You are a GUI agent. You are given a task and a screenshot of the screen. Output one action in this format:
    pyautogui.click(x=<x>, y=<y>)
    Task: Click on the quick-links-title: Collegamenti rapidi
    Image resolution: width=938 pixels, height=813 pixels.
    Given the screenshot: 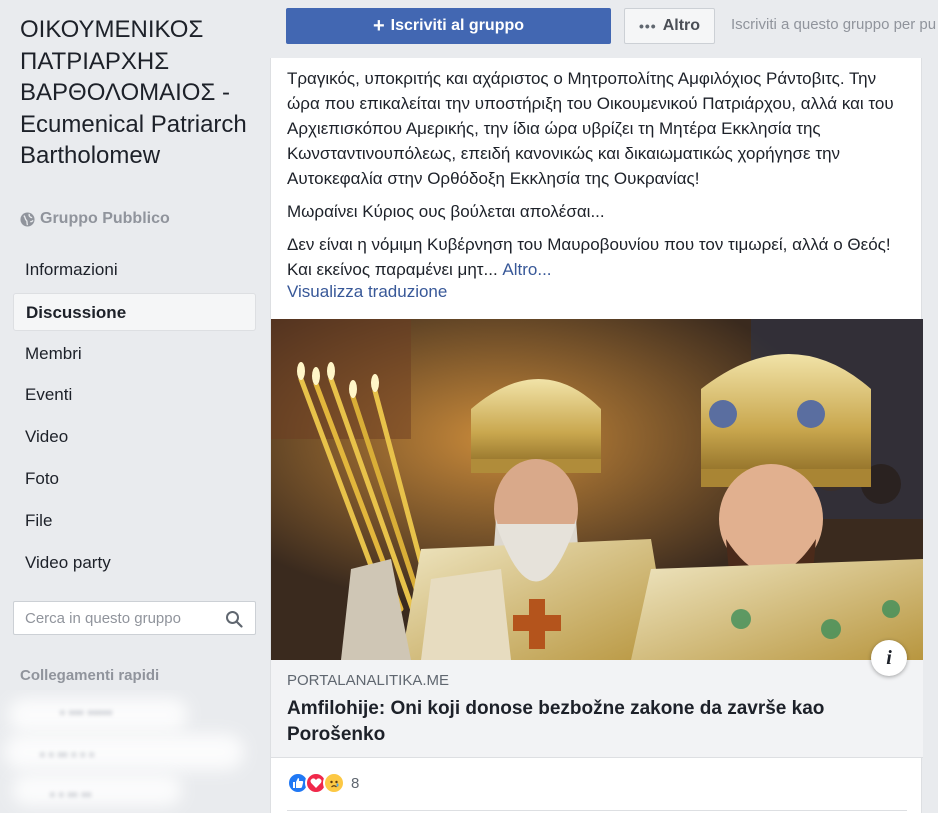 What is the action you would take?
    pyautogui.click(x=90, y=675)
    